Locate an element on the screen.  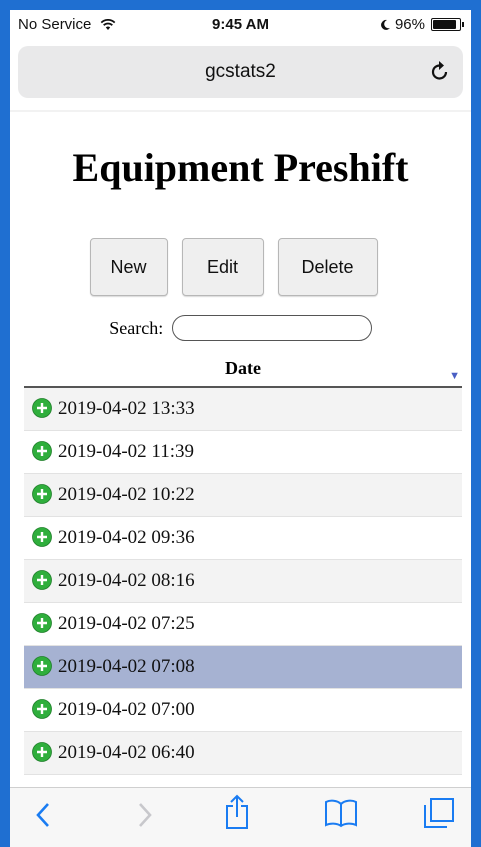
browser-toolbar is located at coordinates (240, 817).